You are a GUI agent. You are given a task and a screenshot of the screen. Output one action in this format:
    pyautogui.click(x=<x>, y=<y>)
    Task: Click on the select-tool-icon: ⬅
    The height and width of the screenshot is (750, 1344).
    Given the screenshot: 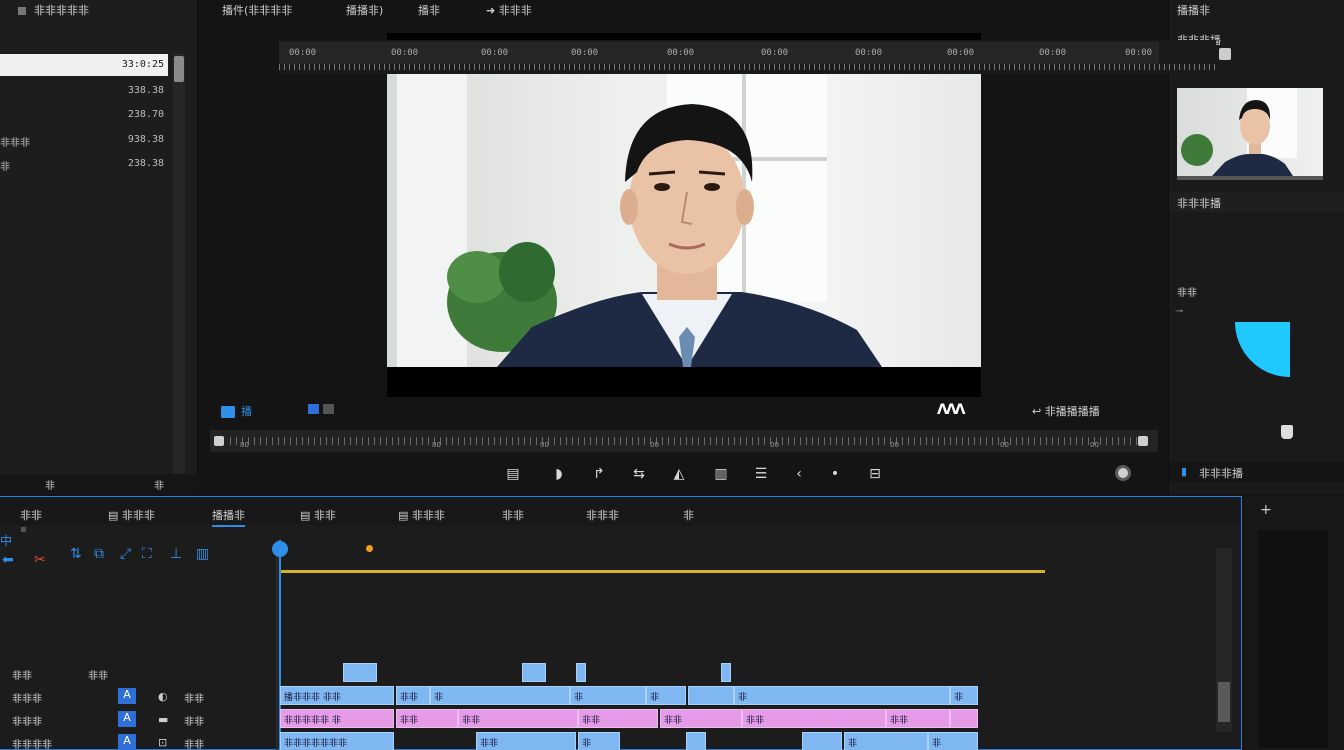 What is the action you would take?
    pyautogui.click(x=8, y=560)
    